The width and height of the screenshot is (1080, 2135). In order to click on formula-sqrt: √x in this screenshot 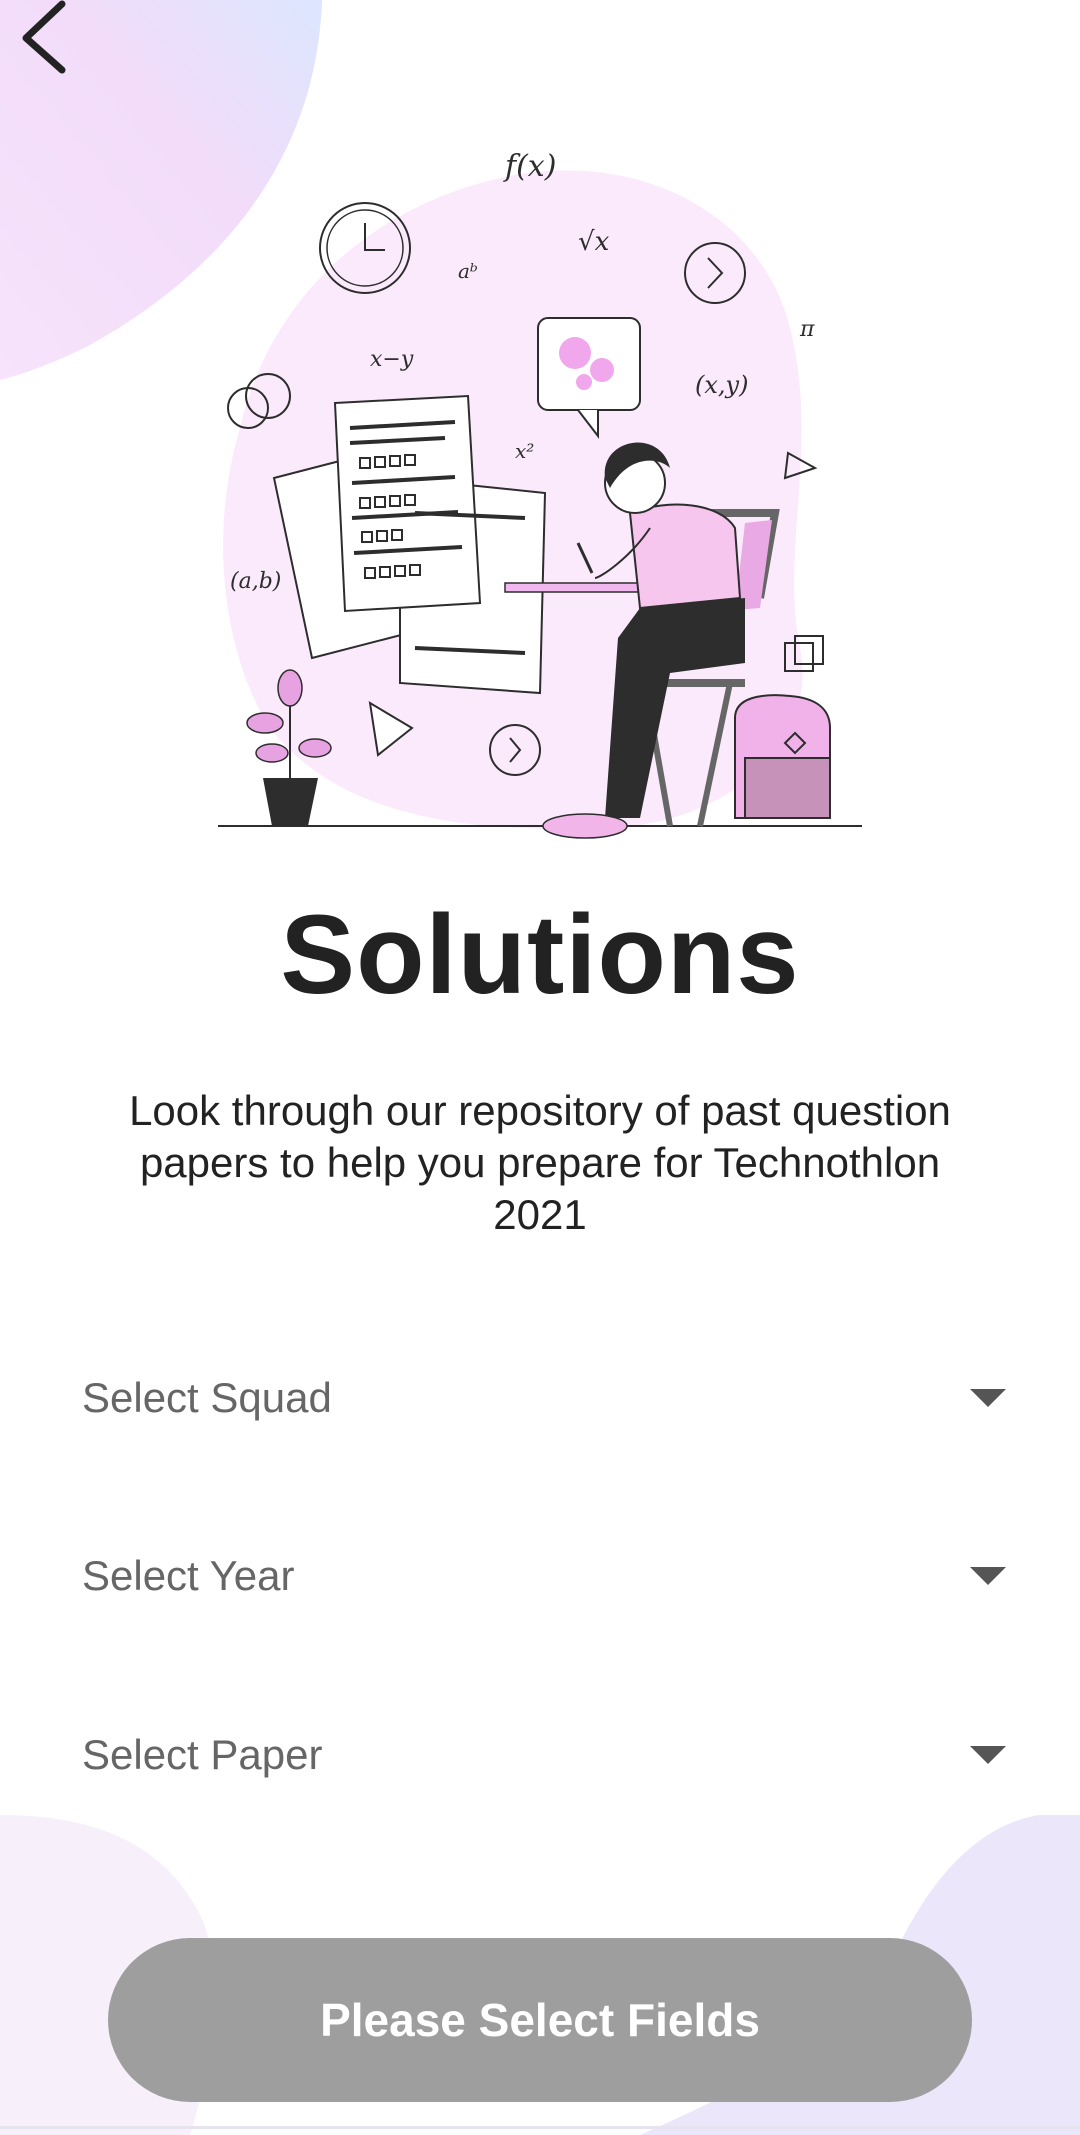, I will do `click(594, 242)`.